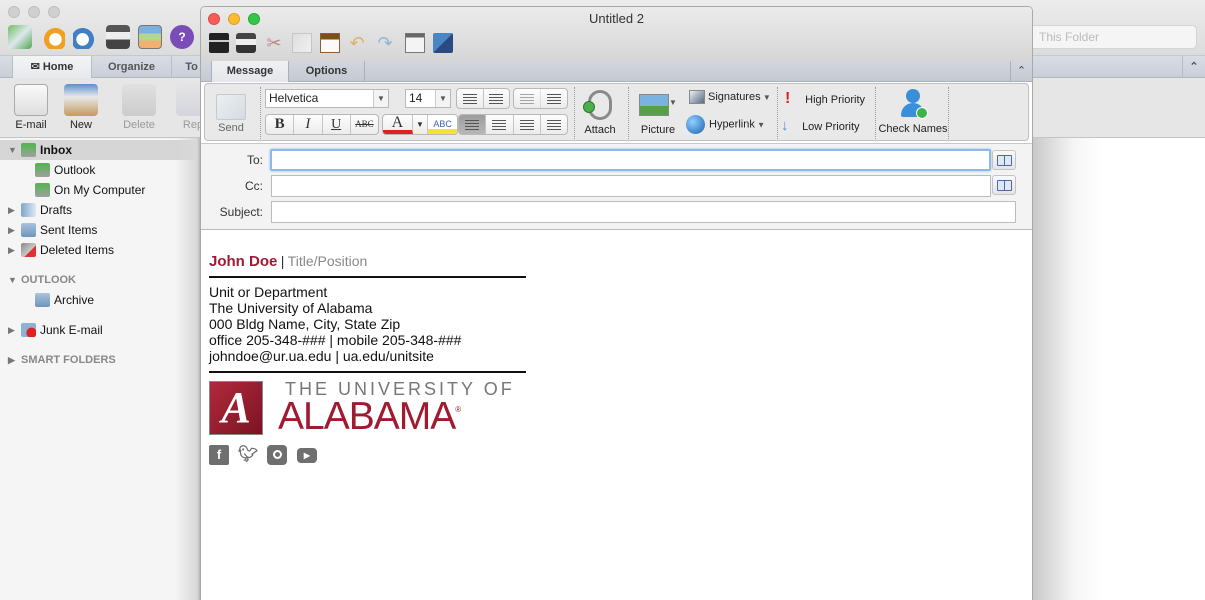 This screenshot has height=600, width=1205. What do you see at coordinates (100, 170) in the screenshot?
I see `folder-inbox-outlook: Outlook` at bounding box center [100, 170].